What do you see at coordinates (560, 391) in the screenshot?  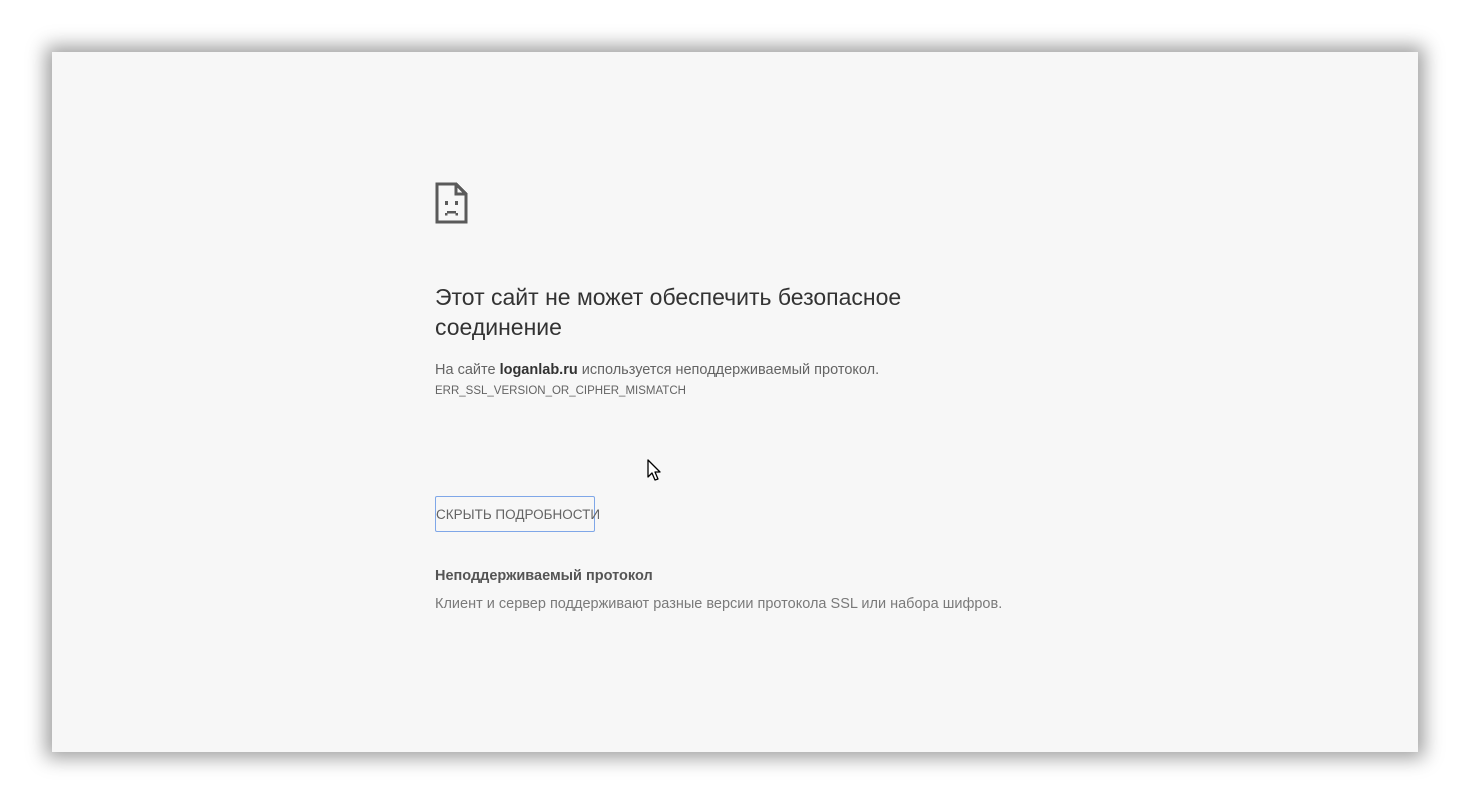 I see `error-code: ERR_SSL_VERSION_OR_CIPHER_MISMATCH` at bounding box center [560, 391].